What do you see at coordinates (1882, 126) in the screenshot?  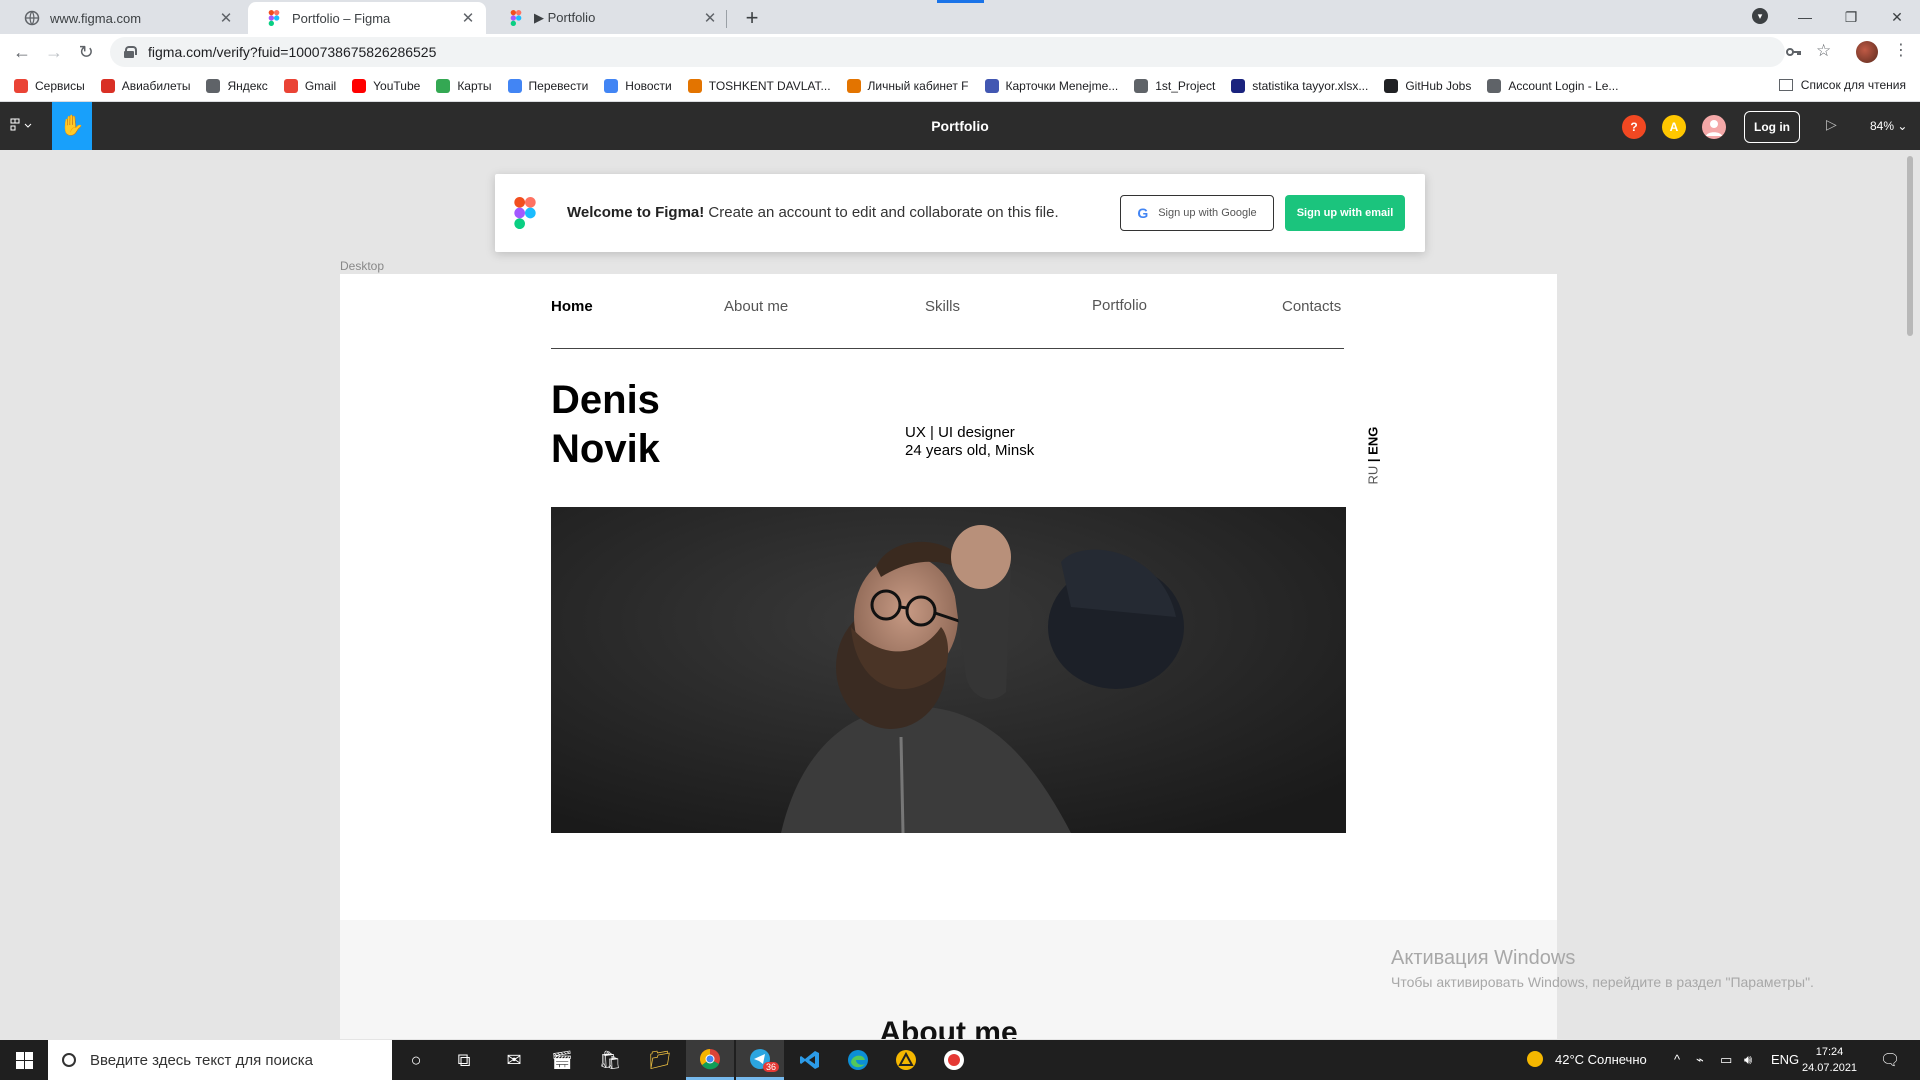 I see `zoom-value: 84%` at bounding box center [1882, 126].